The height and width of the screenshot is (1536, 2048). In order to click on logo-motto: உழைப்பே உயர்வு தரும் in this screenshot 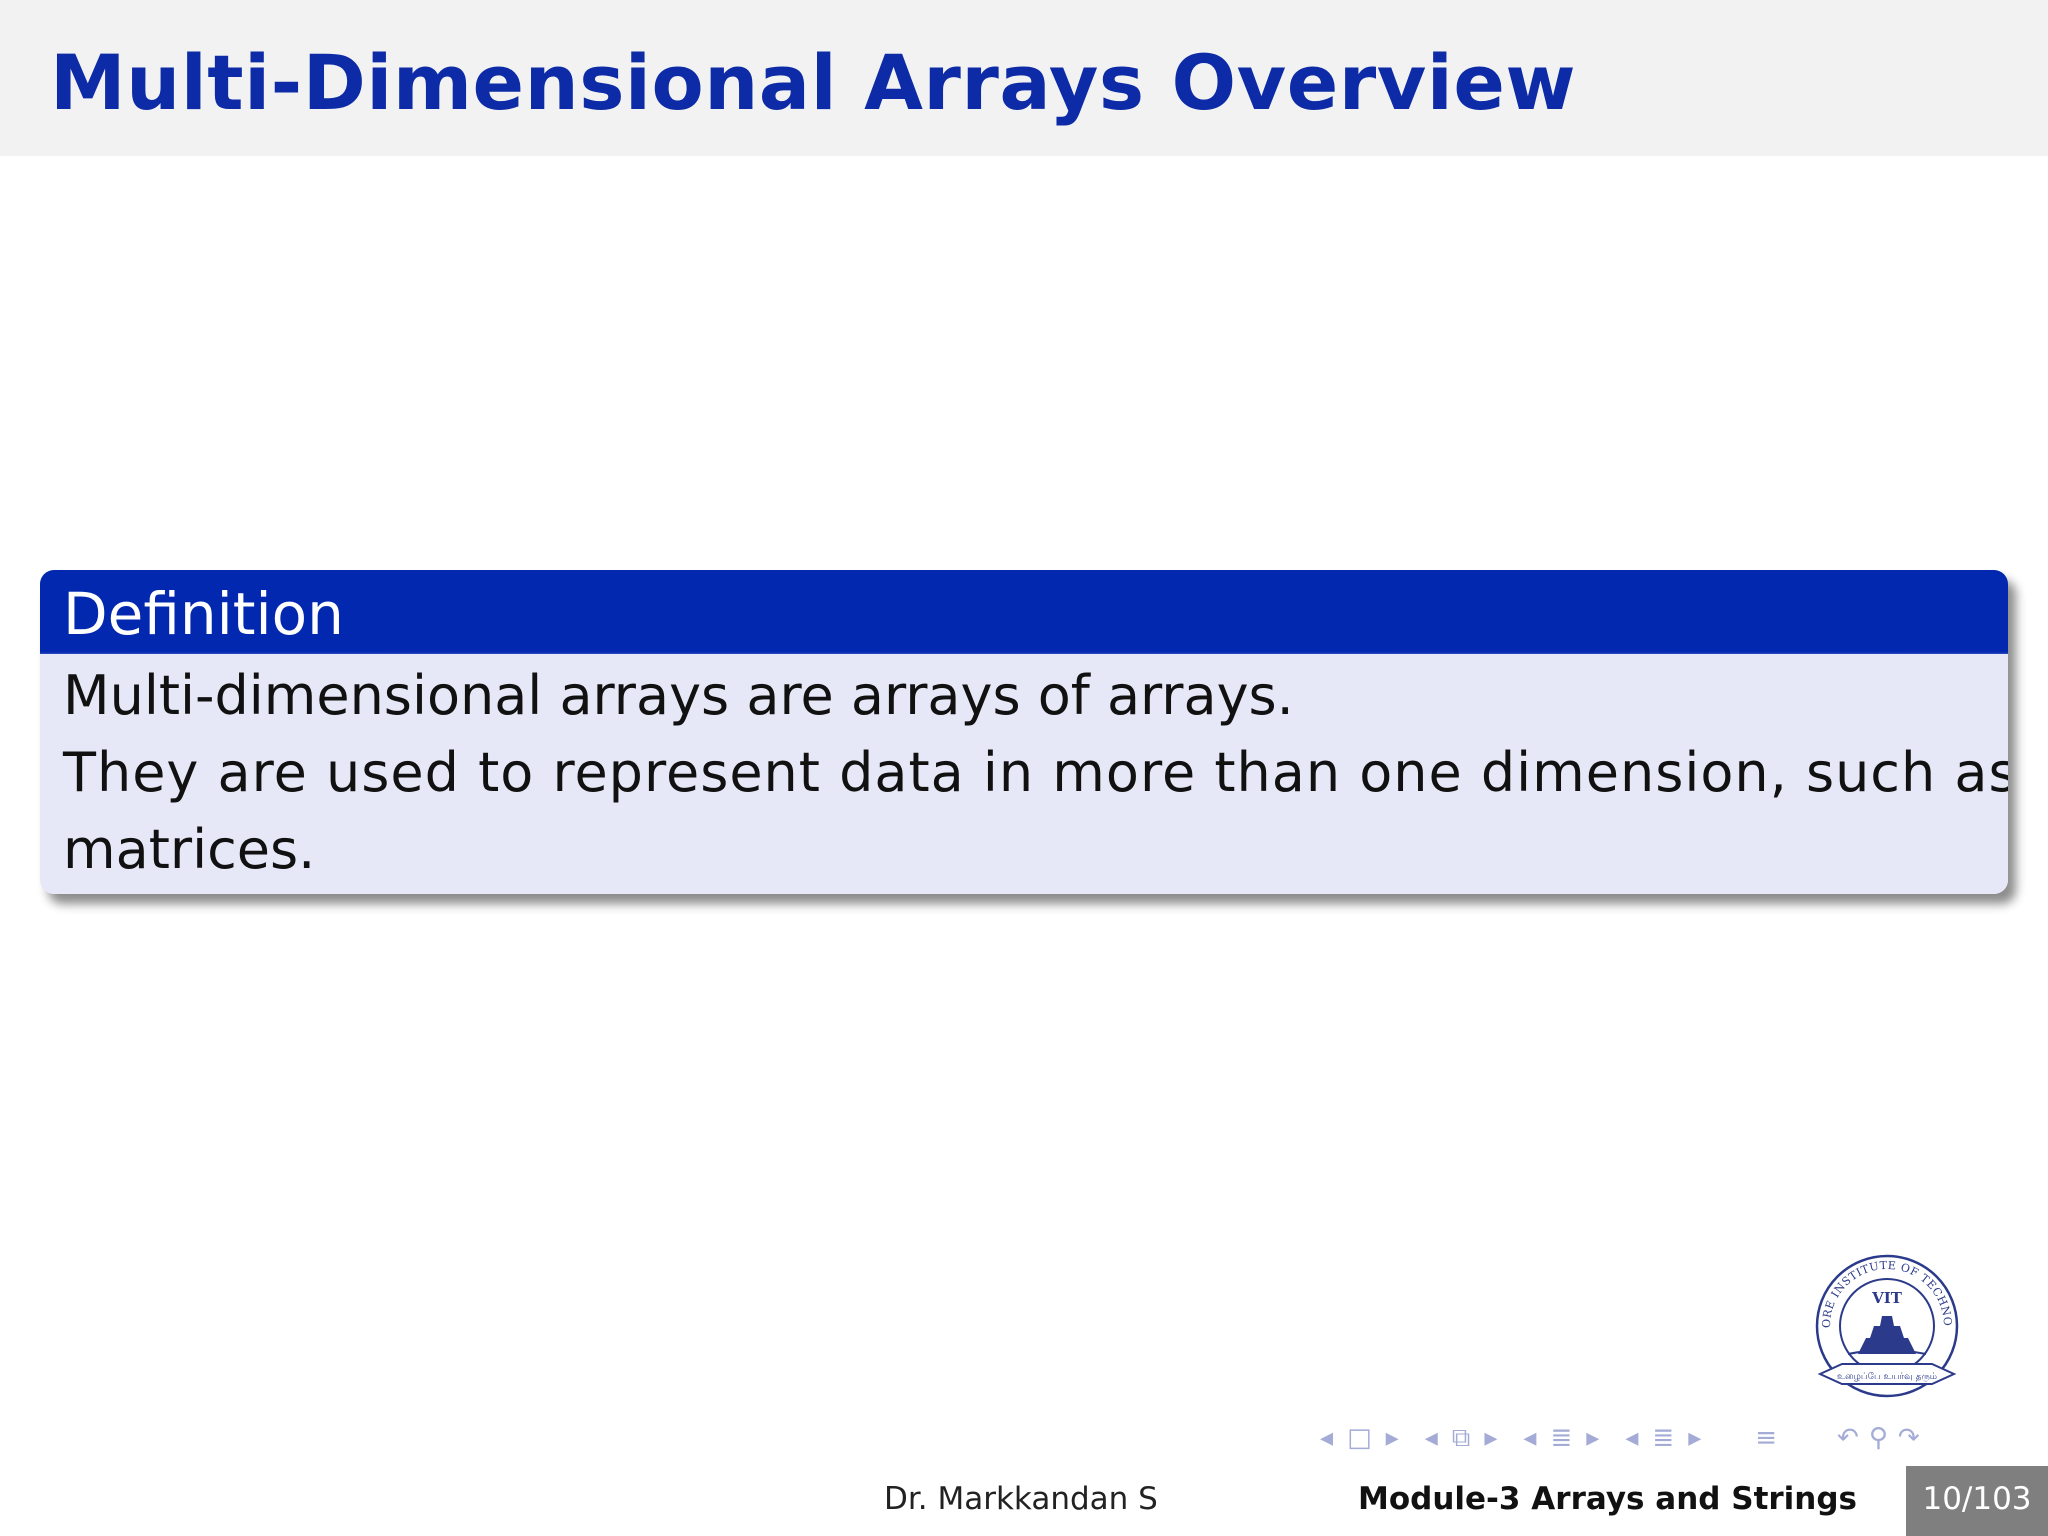, I will do `click(1887, 1377)`.